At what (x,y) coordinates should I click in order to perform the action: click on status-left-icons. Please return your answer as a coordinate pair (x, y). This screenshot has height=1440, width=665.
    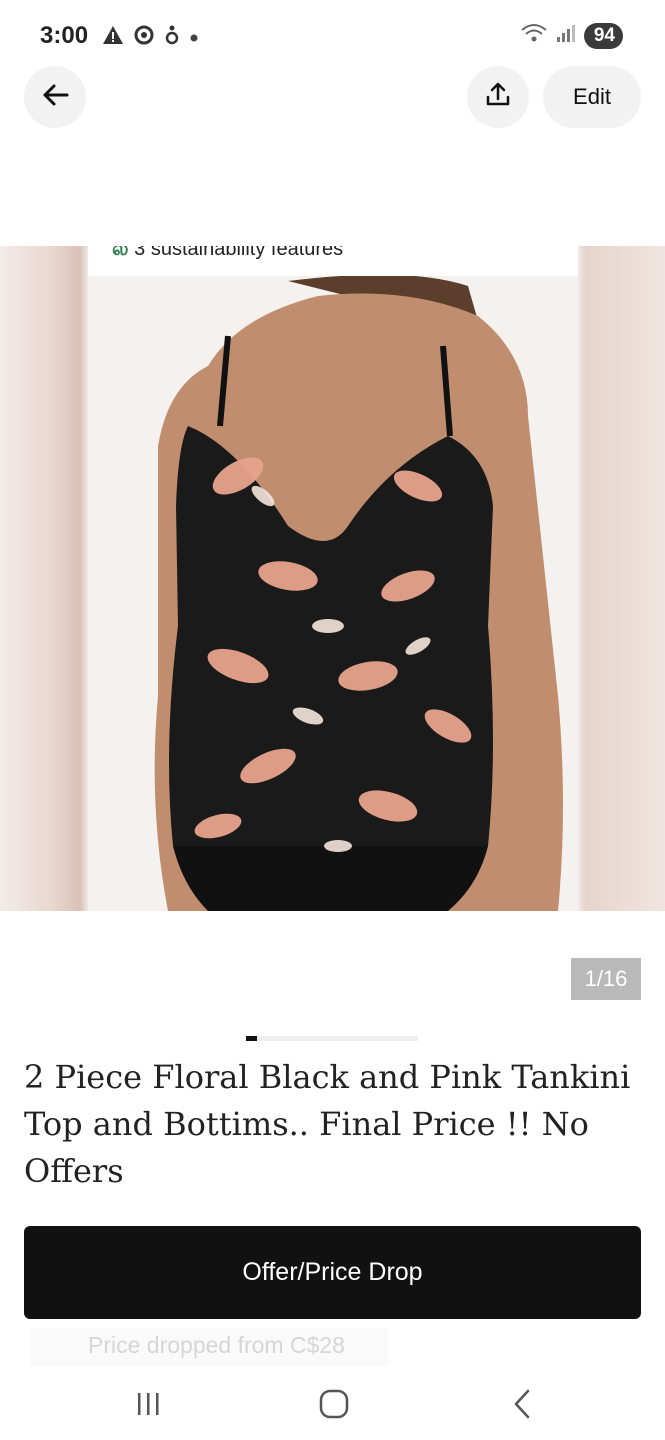
    Looking at the image, I should click on (150, 37).